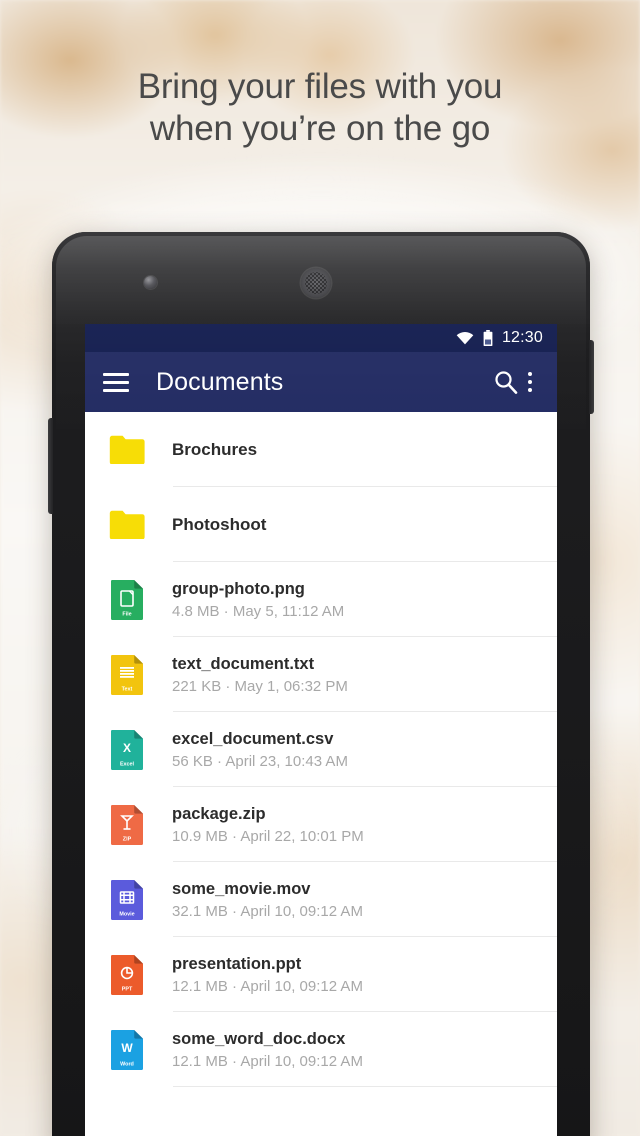 The height and width of the screenshot is (1136, 640). I want to click on list-item-icon-wrap: W Word, so click(127, 1049).